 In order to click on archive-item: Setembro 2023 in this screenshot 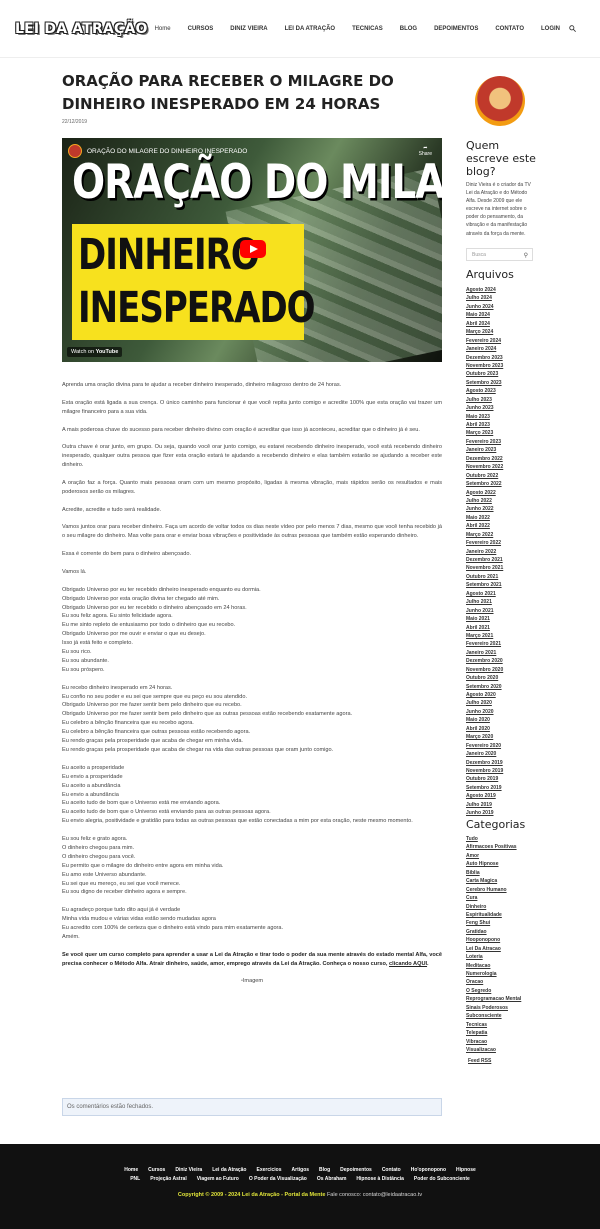, I will do `click(484, 383)`.